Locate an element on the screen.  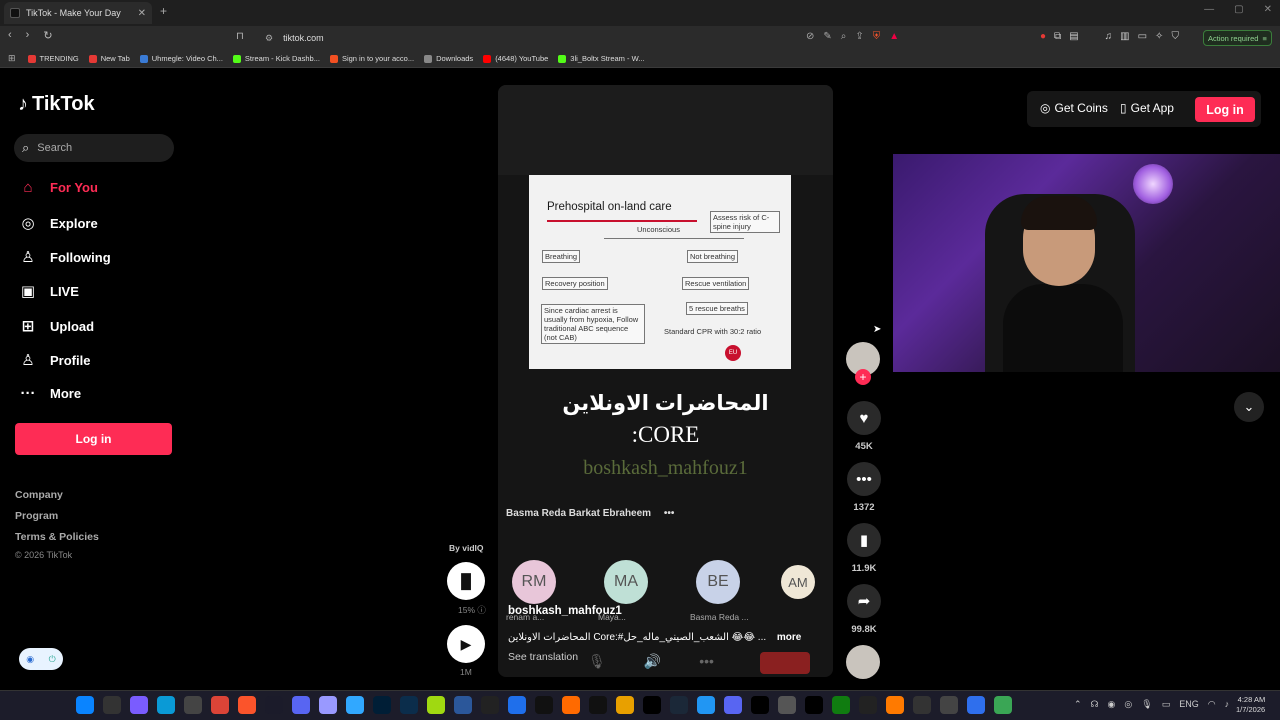
wifi-icon: ◠ is located at coordinates (1212, 704).